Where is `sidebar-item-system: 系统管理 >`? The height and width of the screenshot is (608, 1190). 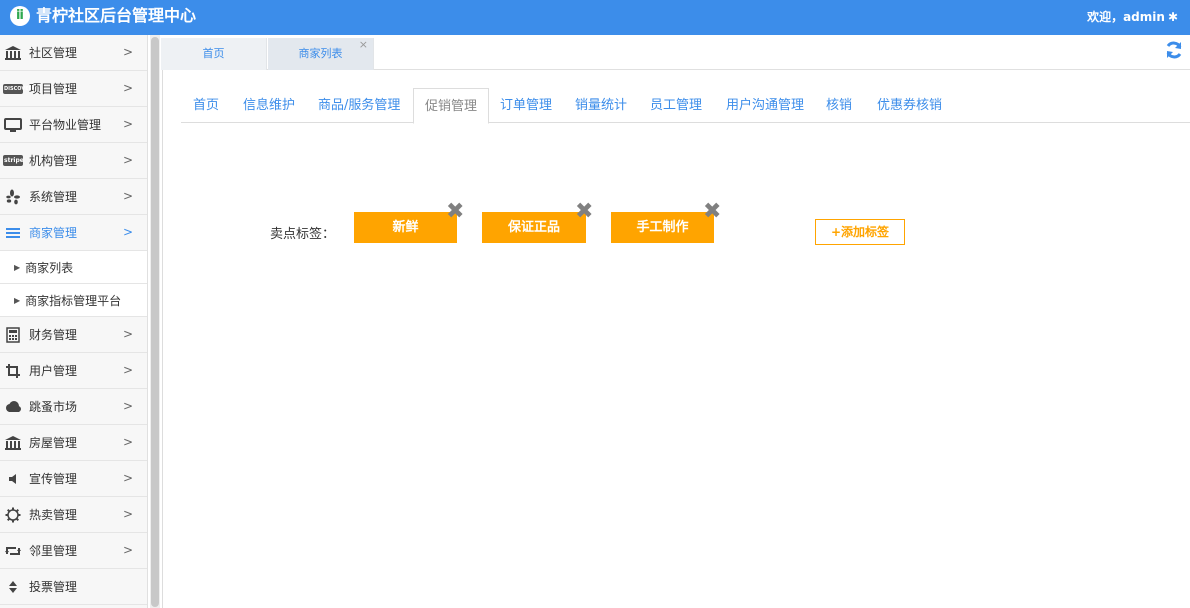 sidebar-item-system: 系统管理 > is located at coordinates (73, 197).